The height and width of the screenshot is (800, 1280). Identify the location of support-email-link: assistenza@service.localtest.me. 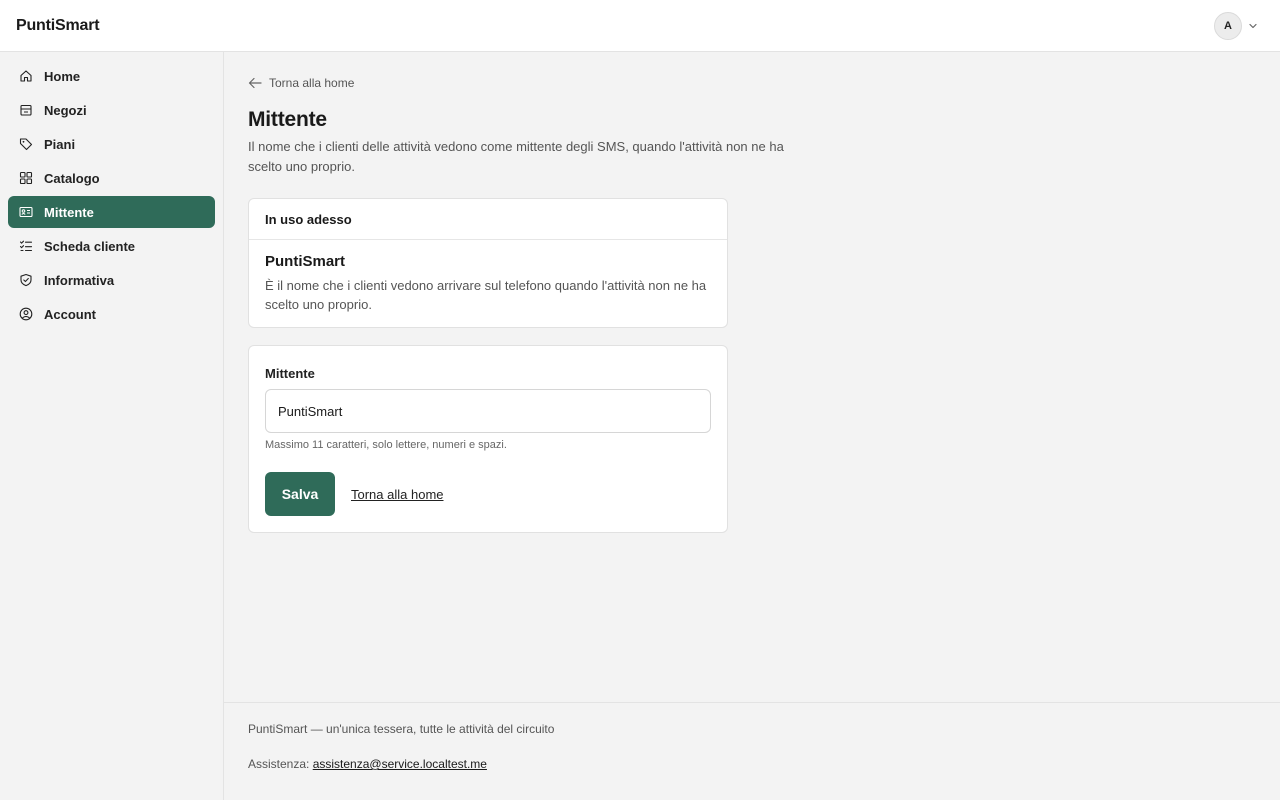
(400, 764).